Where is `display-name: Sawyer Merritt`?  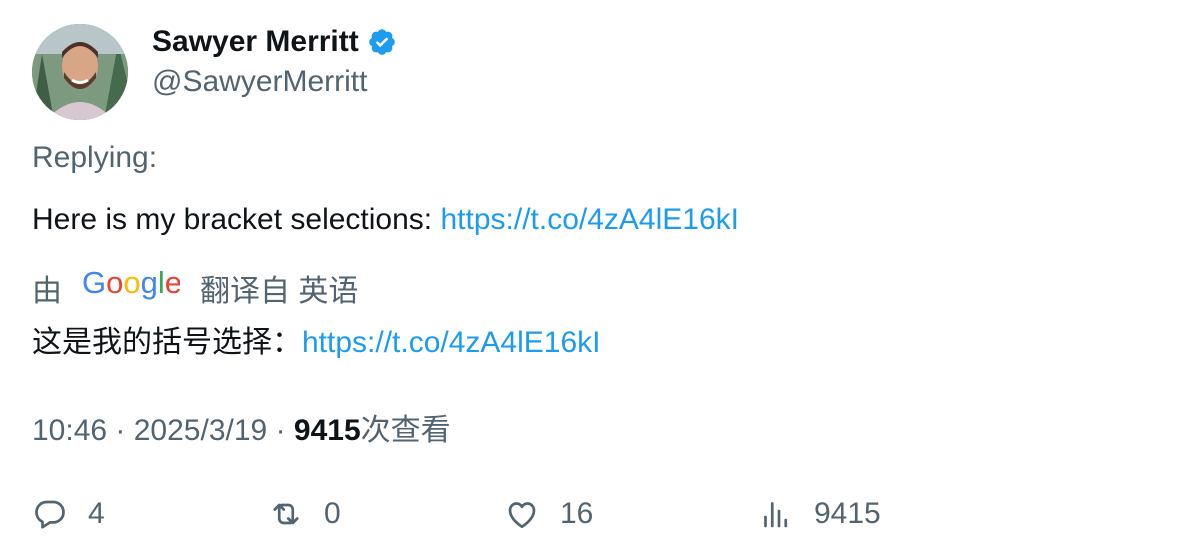 display-name: Sawyer Merritt is located at coordinates (255, 42).